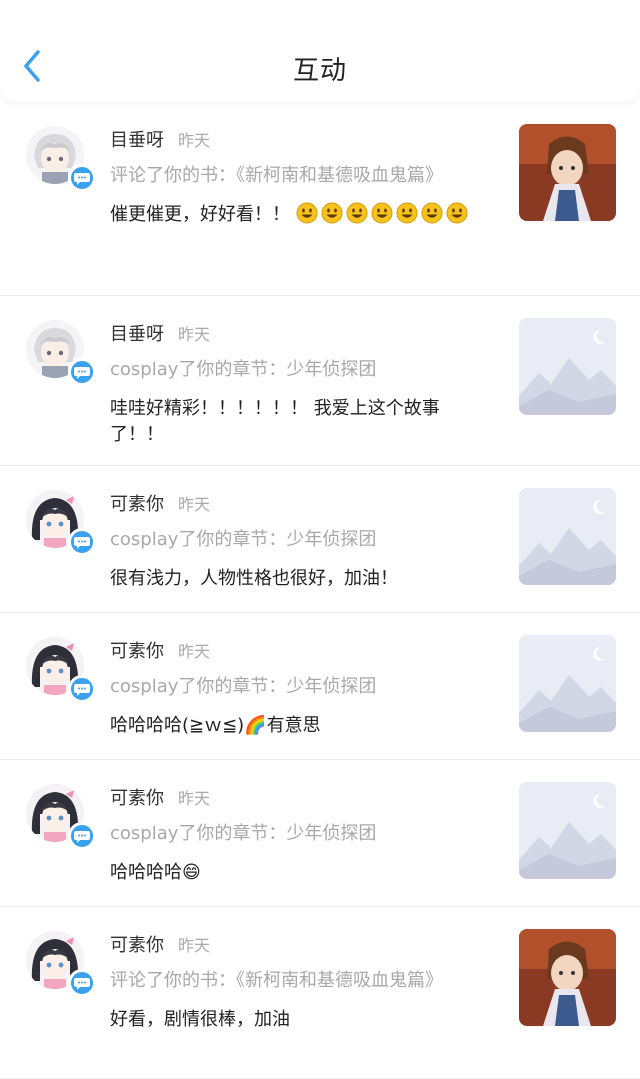 This screenshot has width=640, height=1079. Describe the element at coordinates (200, 214) in the screenshot. I see `message-body: 催更催更，好好看！！` at that location.